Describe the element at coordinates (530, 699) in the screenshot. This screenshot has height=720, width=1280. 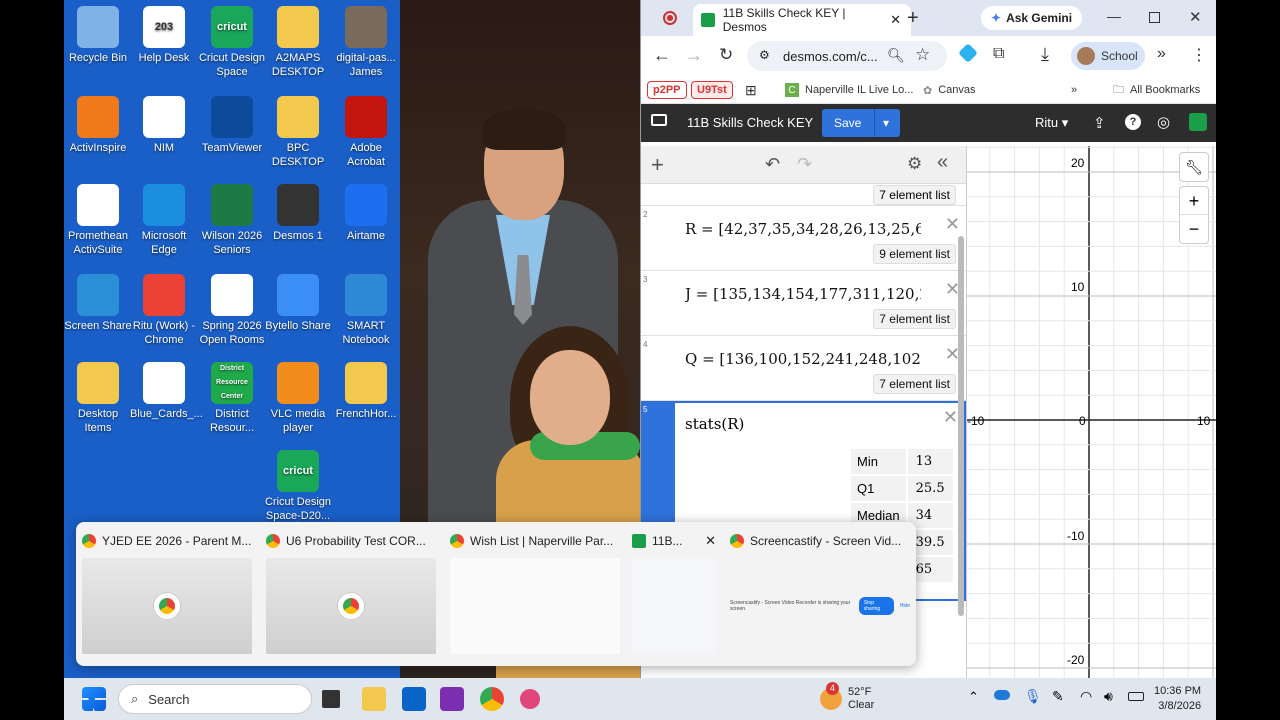
I see `snipping-tool-icon` at that location.